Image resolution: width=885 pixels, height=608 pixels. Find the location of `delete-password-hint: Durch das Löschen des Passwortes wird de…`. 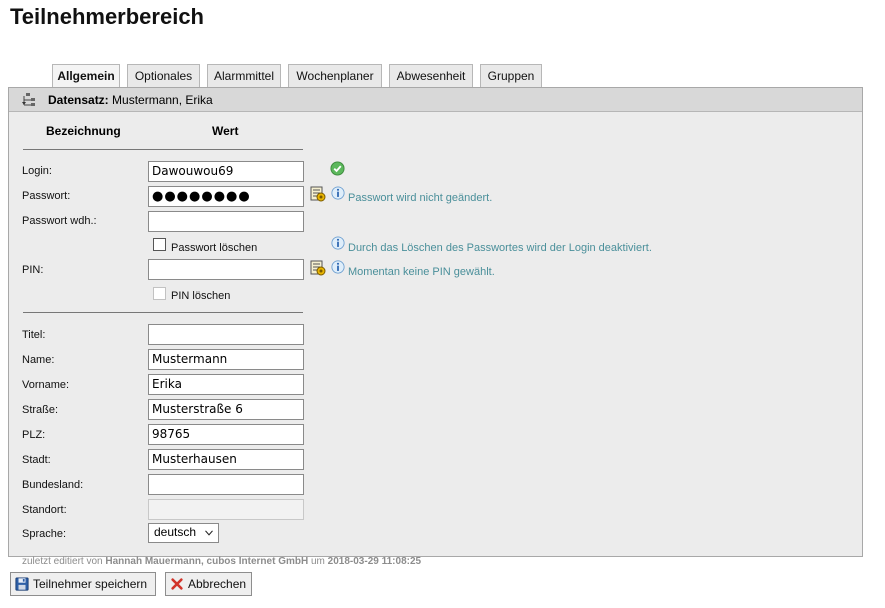

delete-password-hint: Durch das Löschen des Passwortes wird de… is located at coordinates (500, 248).